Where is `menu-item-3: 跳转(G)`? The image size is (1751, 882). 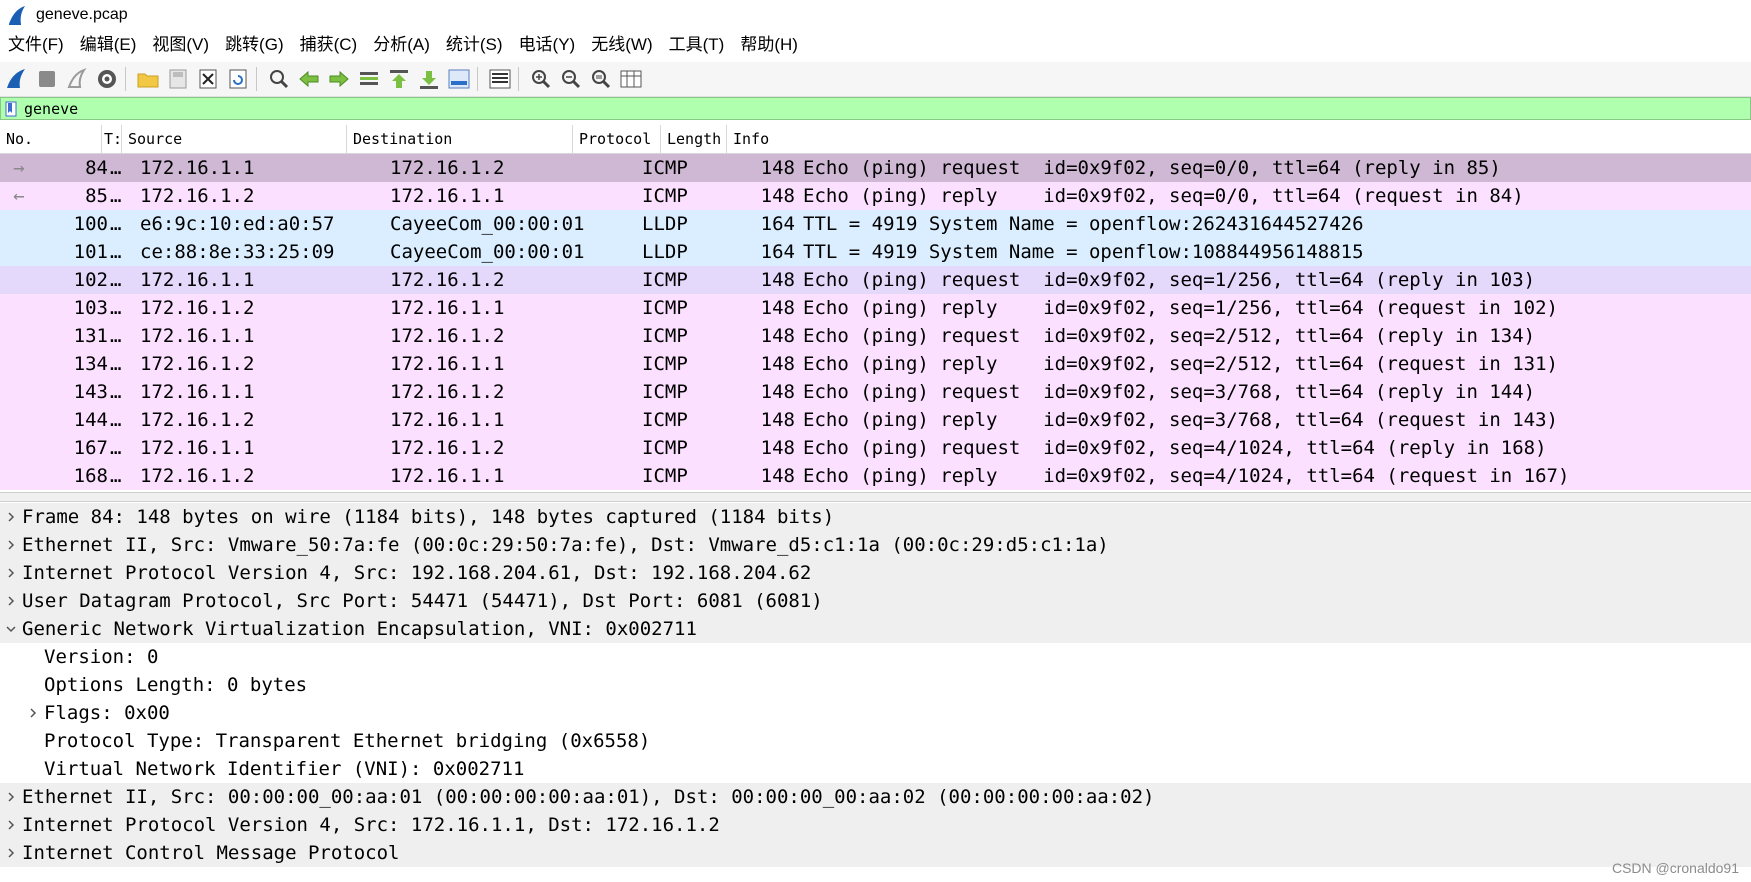
menu-item-3: 跳转(G) is located at coordinates (254, 45).